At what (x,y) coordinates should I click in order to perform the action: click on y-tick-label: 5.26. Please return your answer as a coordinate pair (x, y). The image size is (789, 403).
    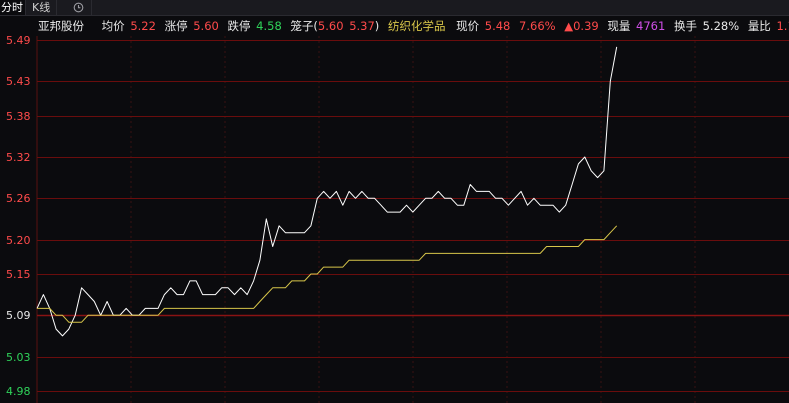
    Looking at the image, I should click on (18, 198).